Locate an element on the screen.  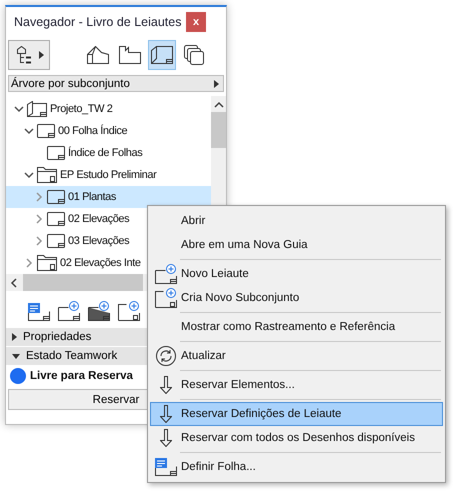
status-label: Livre para Reserva is located at coordinates (81, 376).